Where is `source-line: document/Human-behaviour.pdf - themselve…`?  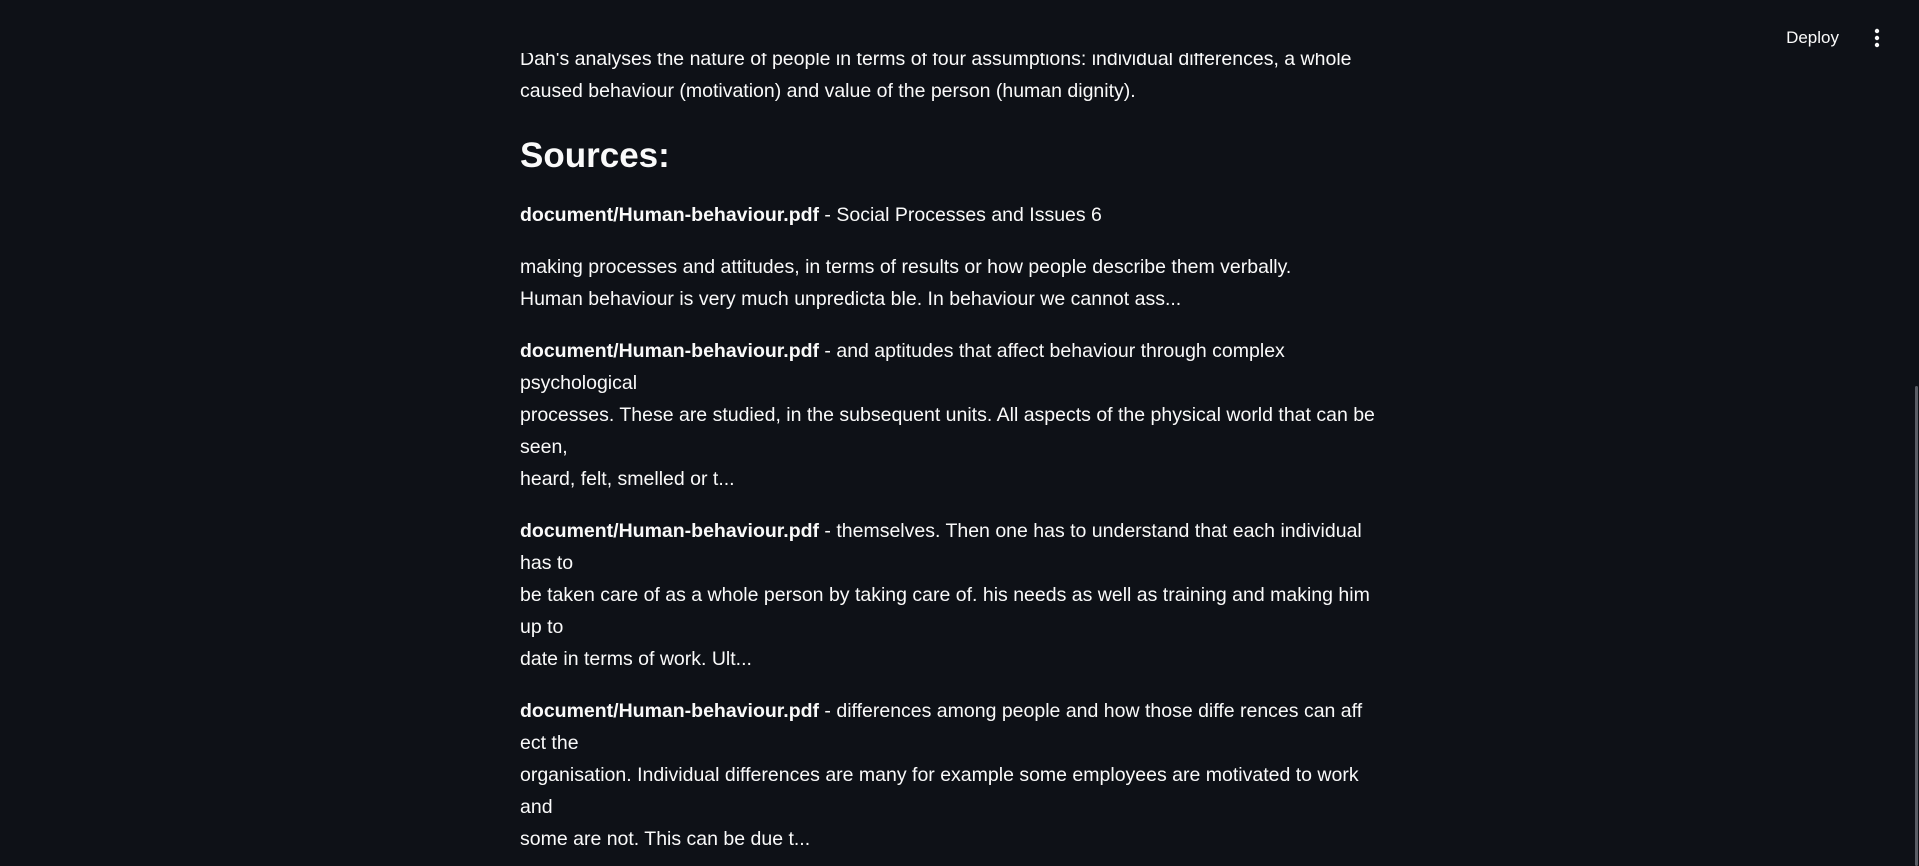
source-line: document/Human-behaviour.pdf - themselve… is located at coordinates (955, 547).